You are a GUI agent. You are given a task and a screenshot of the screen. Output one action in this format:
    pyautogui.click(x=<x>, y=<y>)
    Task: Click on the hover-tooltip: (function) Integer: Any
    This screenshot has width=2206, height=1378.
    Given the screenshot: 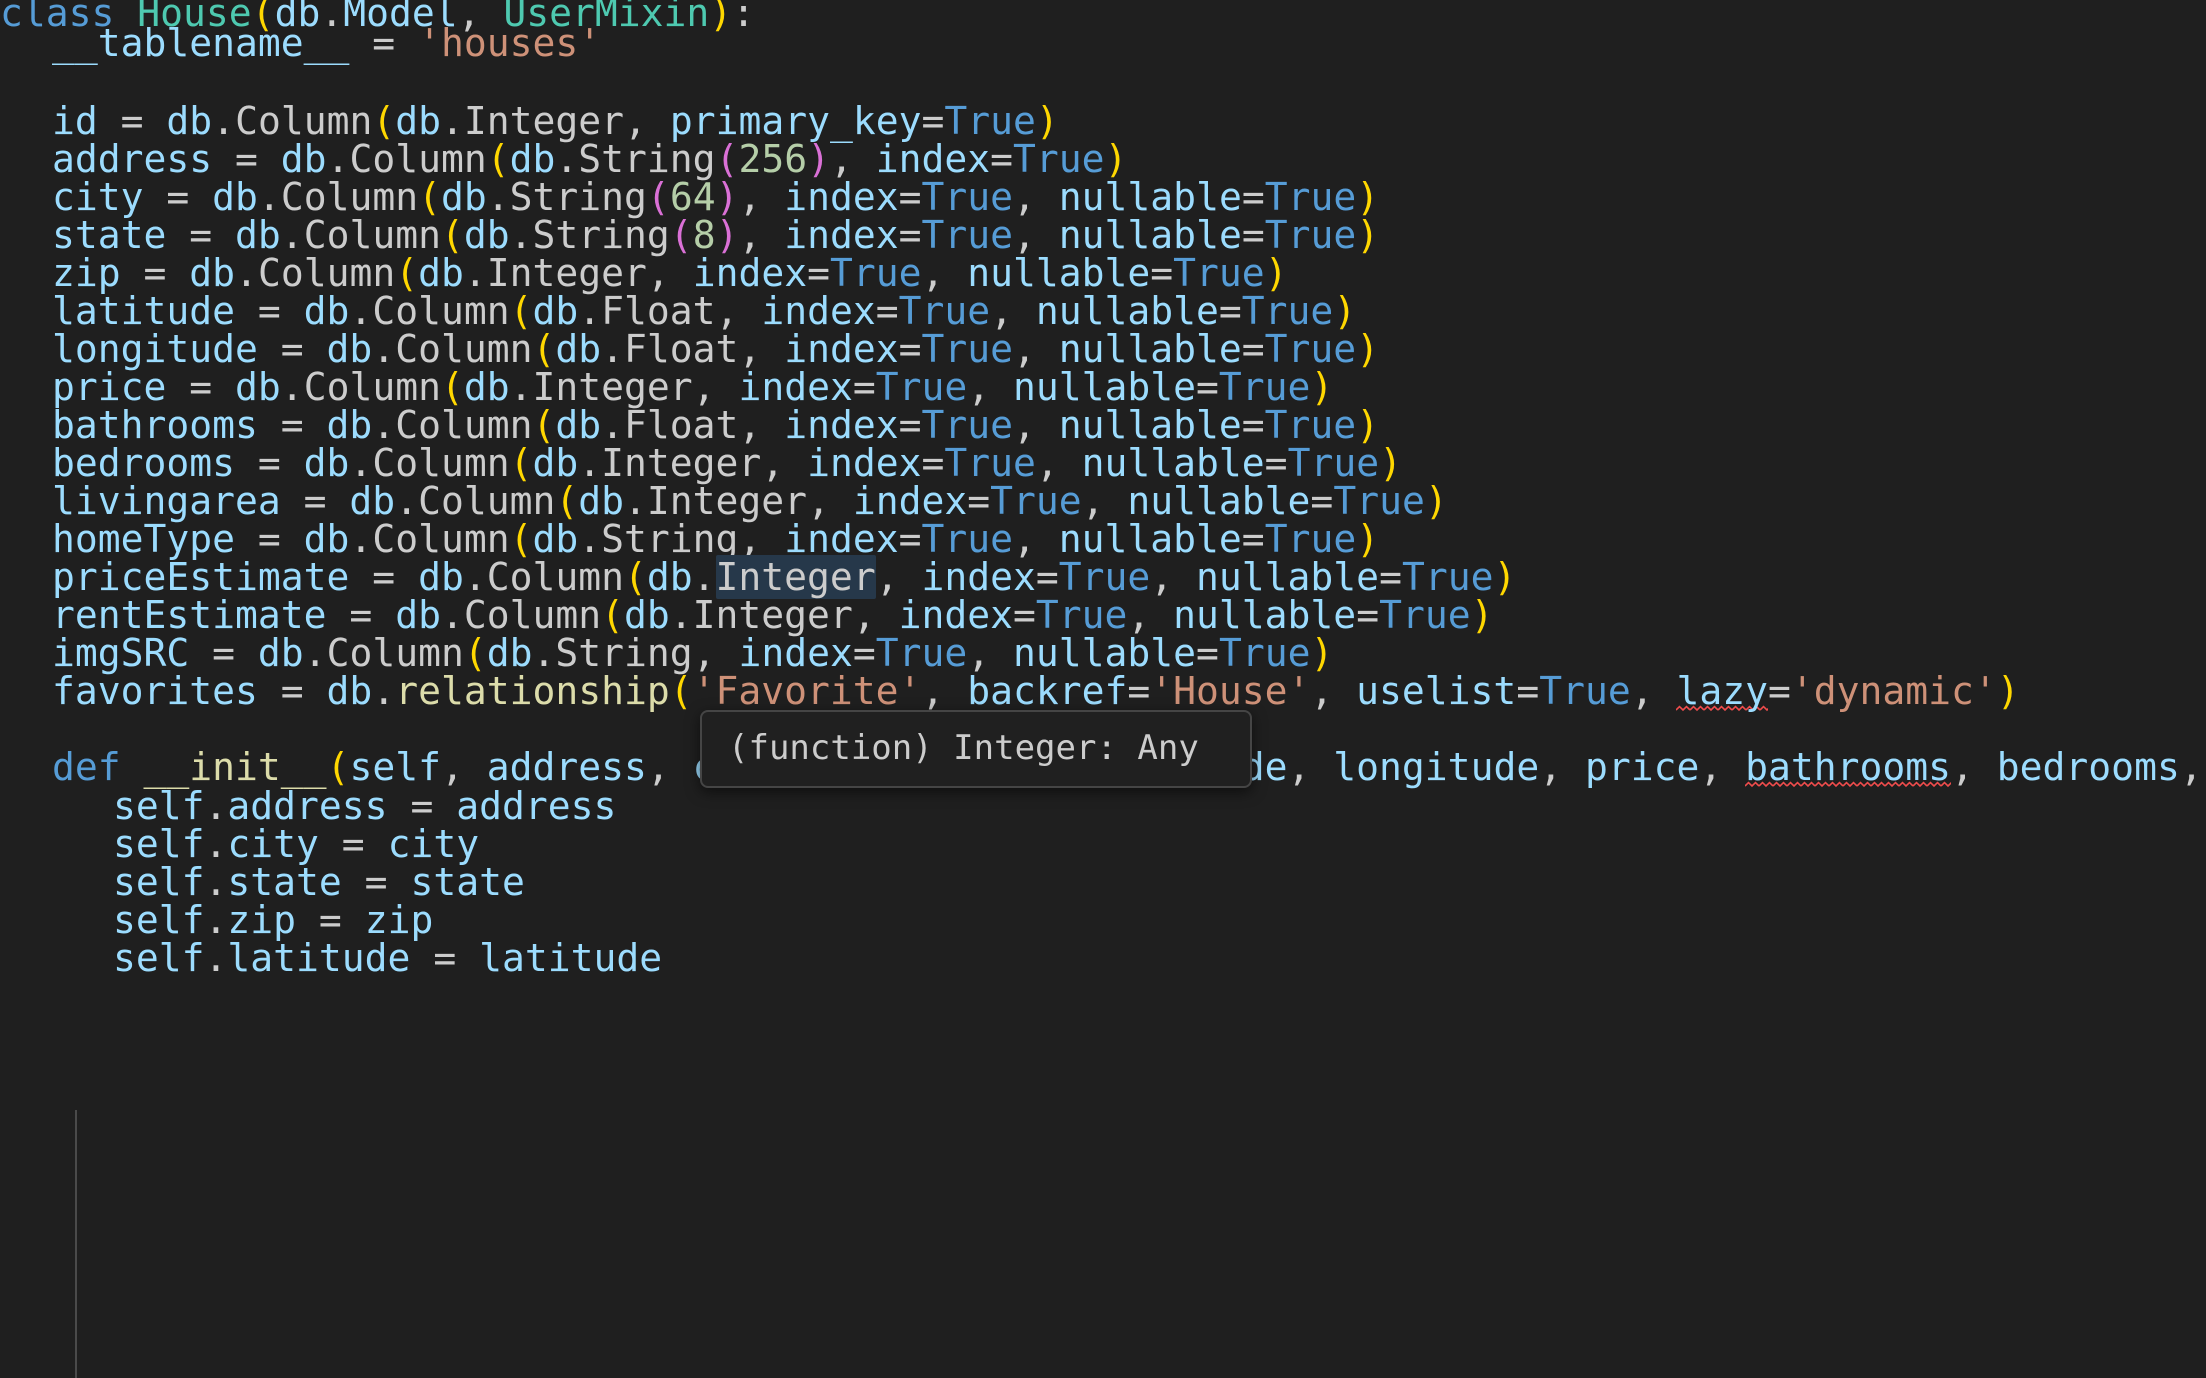 What is the action you would take?
    pyautogui.click(x=976, y=749)
    